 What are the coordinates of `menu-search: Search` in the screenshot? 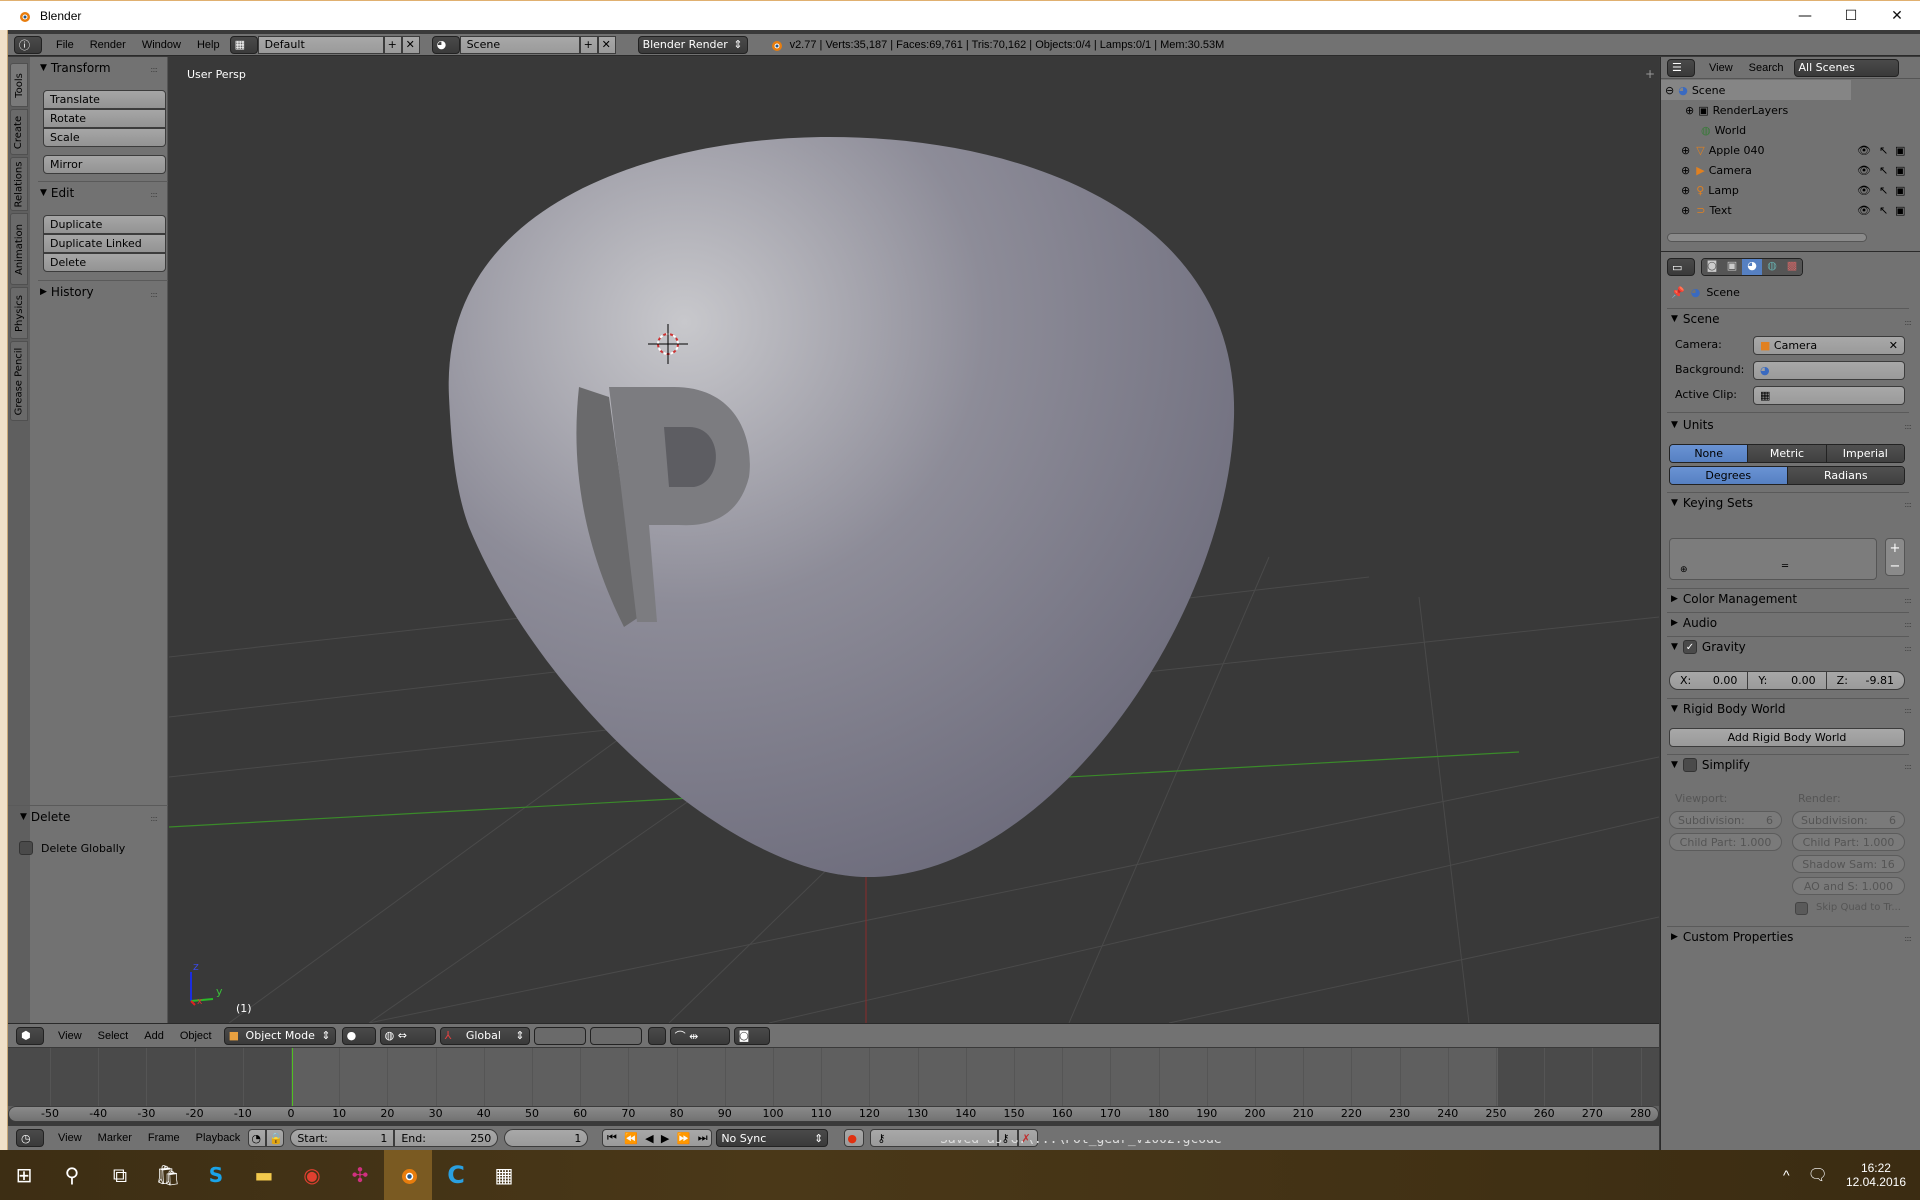 It's located at (1766, 68).